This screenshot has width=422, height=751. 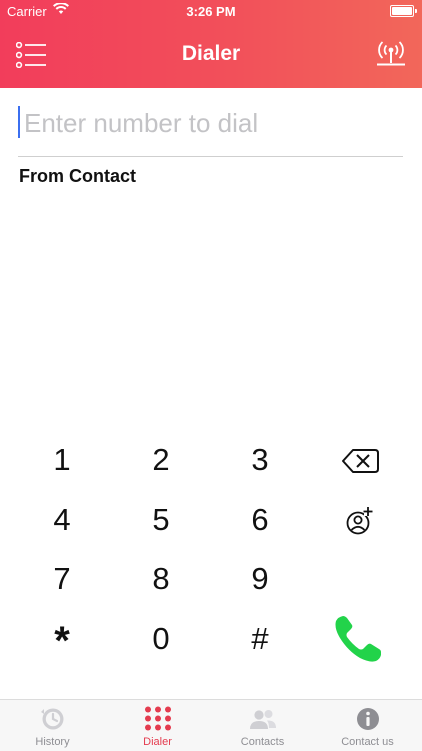 I want to click on tab-label: Dialer, so click(x=157, y=742).